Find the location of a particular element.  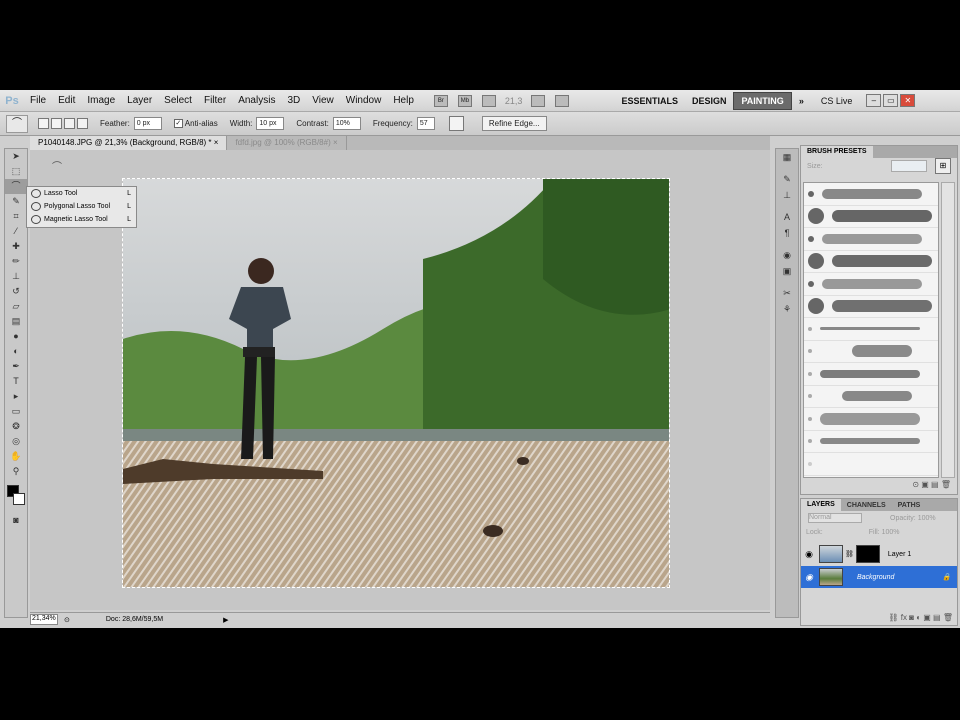

more-workspaces-icon: » is located at coordinates (801, 101).